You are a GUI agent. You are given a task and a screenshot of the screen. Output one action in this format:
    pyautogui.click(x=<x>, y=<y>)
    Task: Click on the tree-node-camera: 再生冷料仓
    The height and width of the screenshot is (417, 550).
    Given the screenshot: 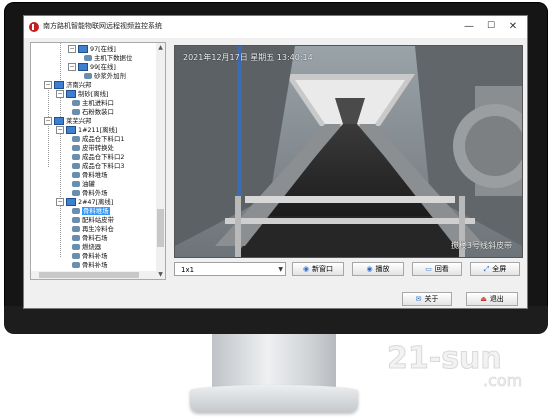 What is the action you would take?
    pyautogui.click(x=93, y=229)
    